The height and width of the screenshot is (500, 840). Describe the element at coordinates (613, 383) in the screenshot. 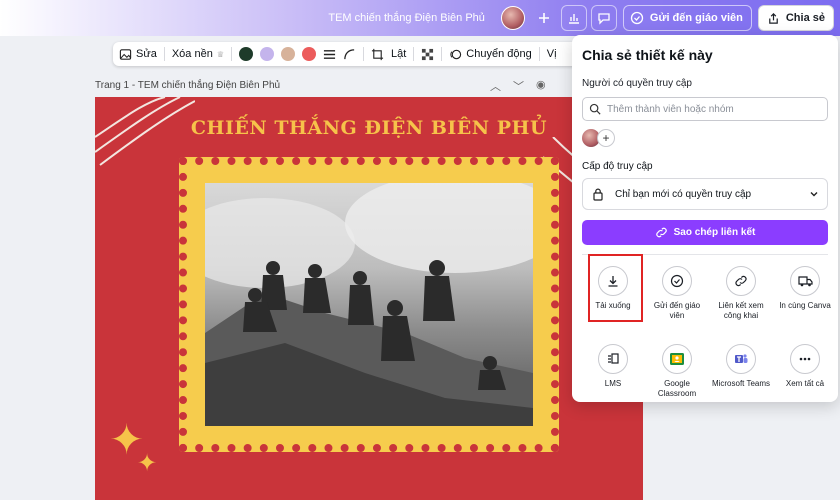

I see `lms-label: LMS` at that location.